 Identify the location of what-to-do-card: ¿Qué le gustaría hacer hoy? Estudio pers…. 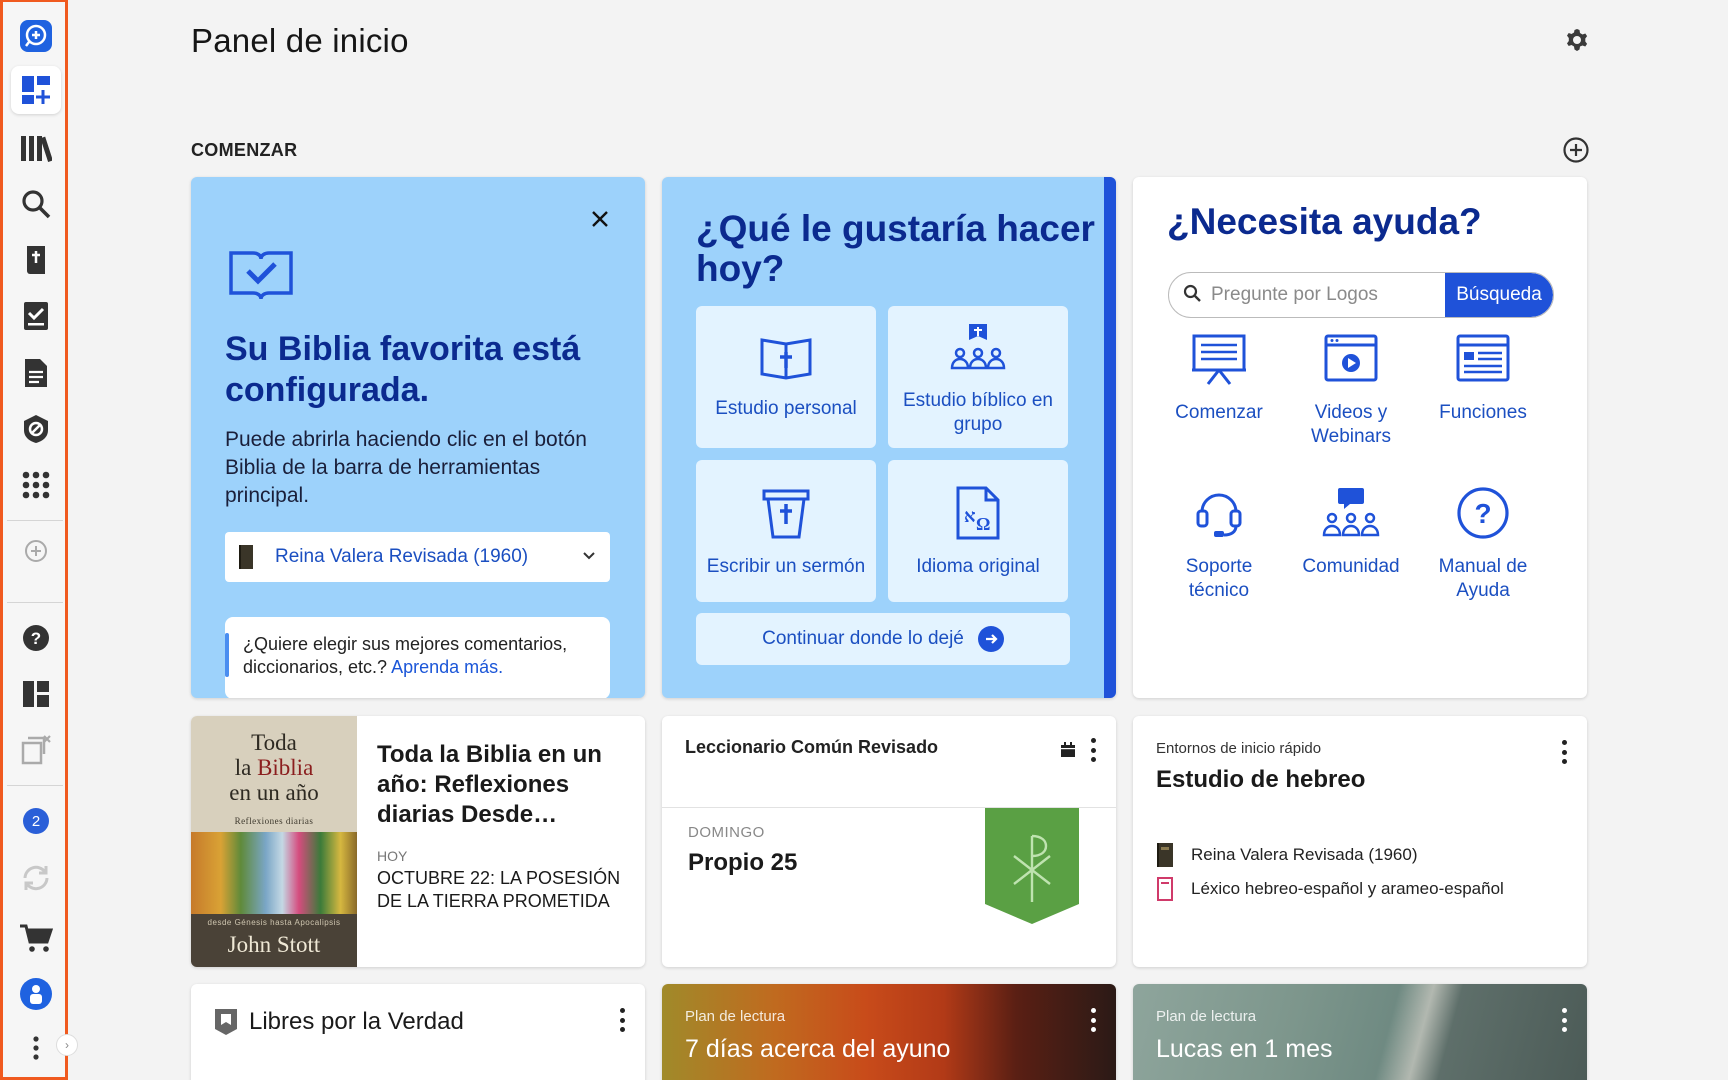
(889, 437).